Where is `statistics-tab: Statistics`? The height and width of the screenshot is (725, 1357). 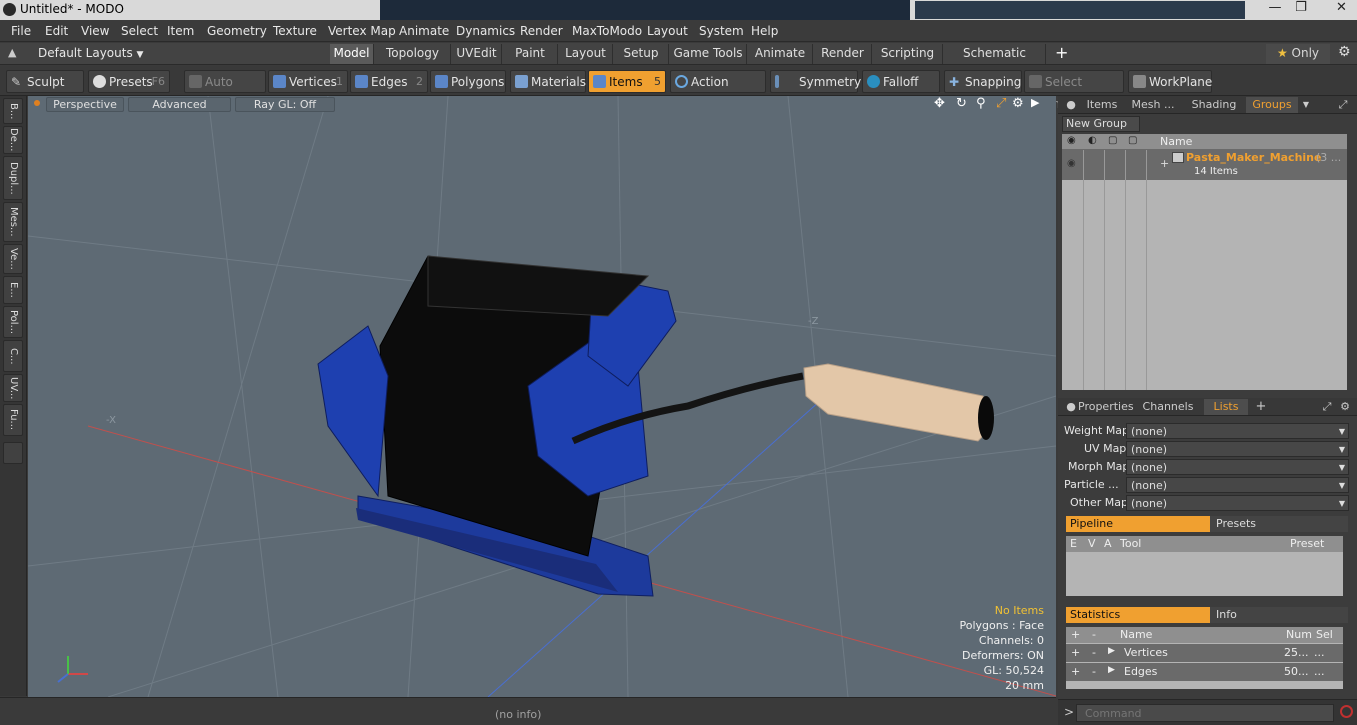
statistics-tab: Statistics is located at coordinates (1138, 615).